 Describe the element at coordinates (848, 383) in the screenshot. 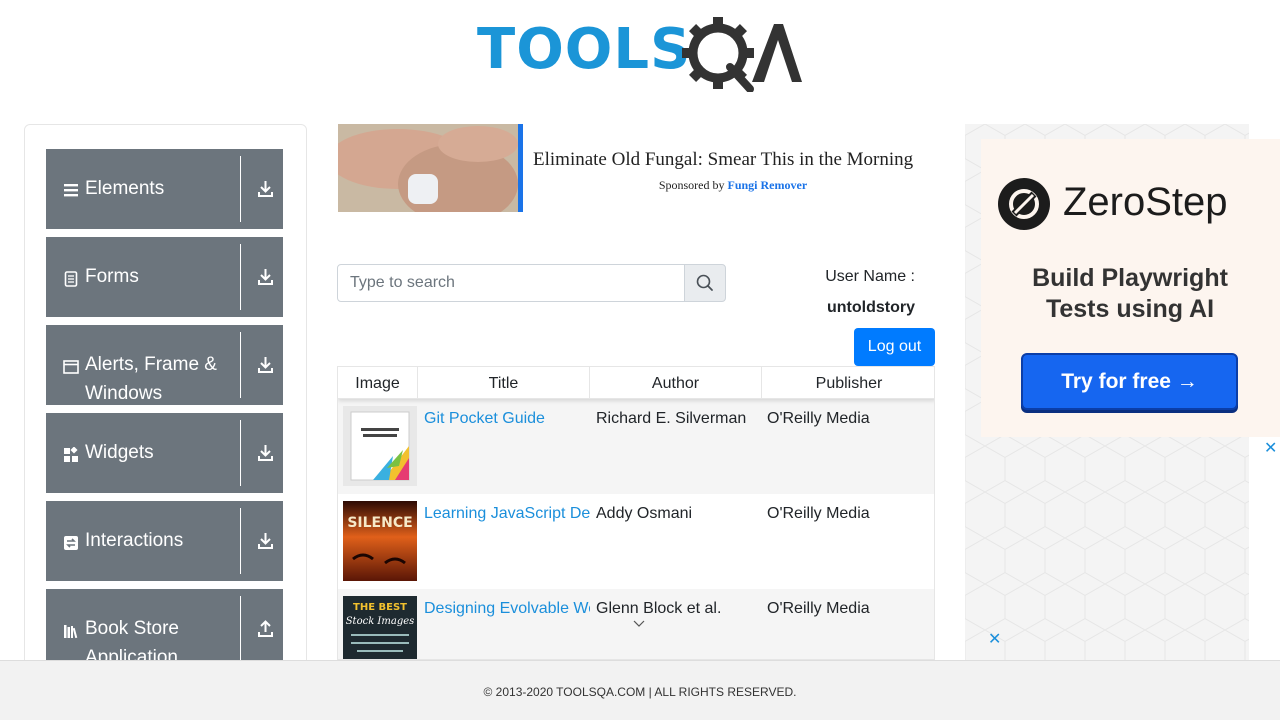

I see `column-header-publisher: Publisher` at that location.